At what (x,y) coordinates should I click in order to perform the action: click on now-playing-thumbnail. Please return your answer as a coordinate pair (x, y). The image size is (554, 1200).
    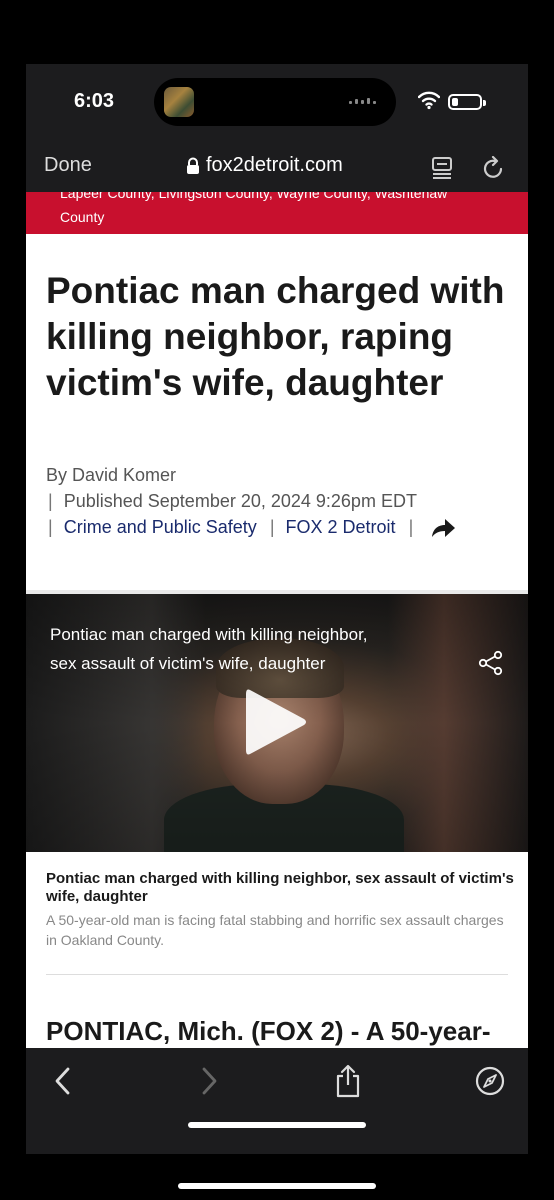
    Looking at the image, I should click on (179, 102).